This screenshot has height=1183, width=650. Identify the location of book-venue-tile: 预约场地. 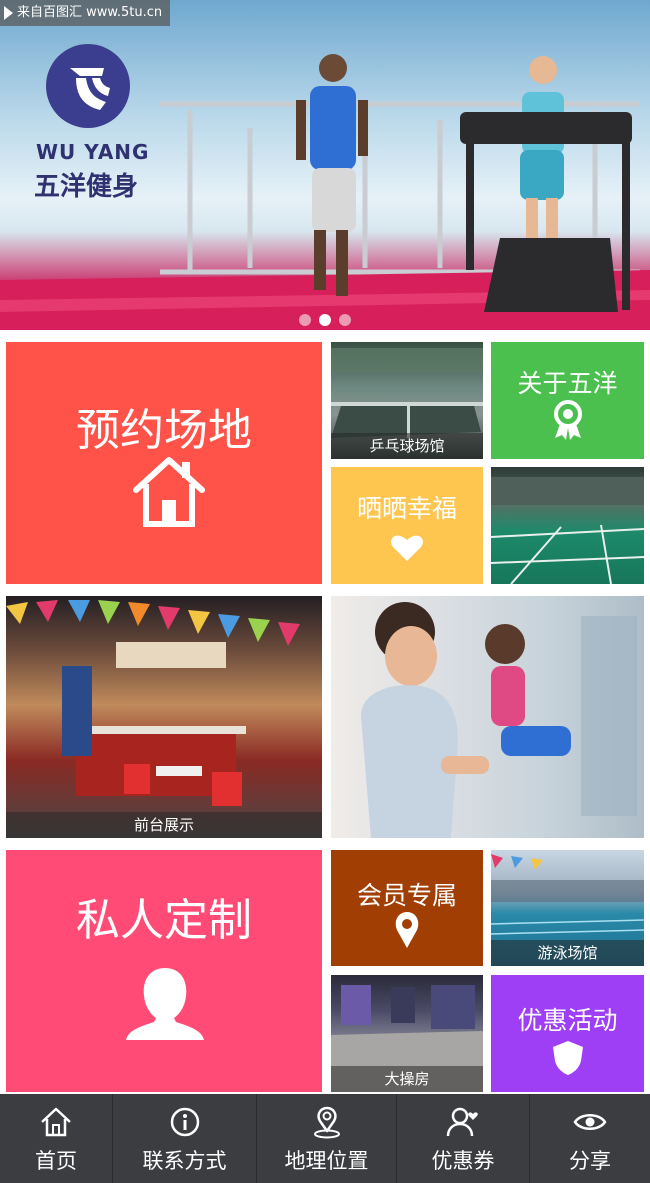
(164, 463).